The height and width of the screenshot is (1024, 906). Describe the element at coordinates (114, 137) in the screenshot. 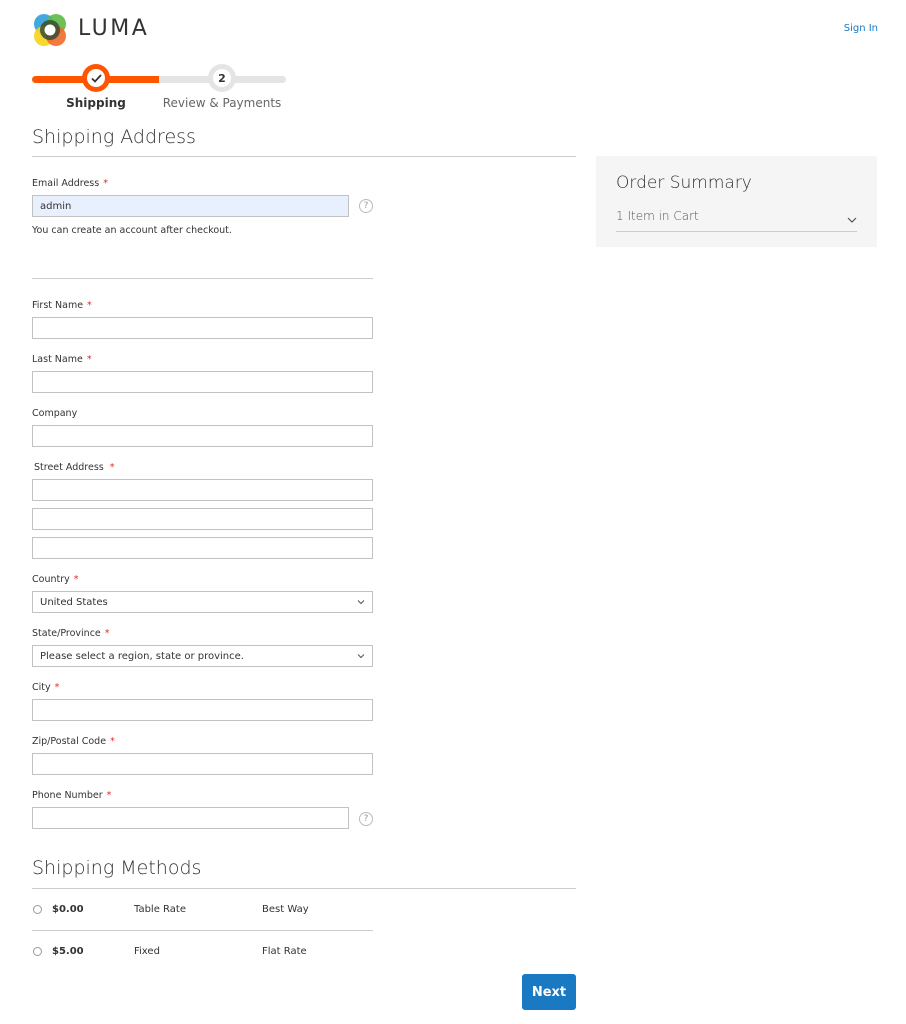

I see `shipping-address-title: Shipping Address` at that location.